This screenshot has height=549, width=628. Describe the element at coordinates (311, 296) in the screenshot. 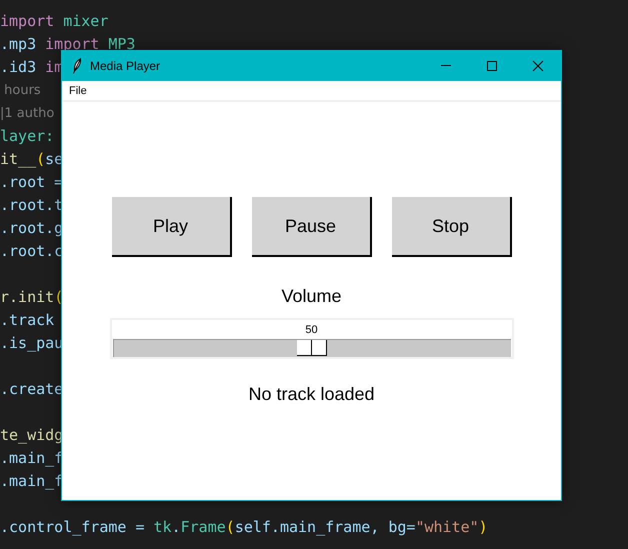

I see `volume-label: Volume` at that location.